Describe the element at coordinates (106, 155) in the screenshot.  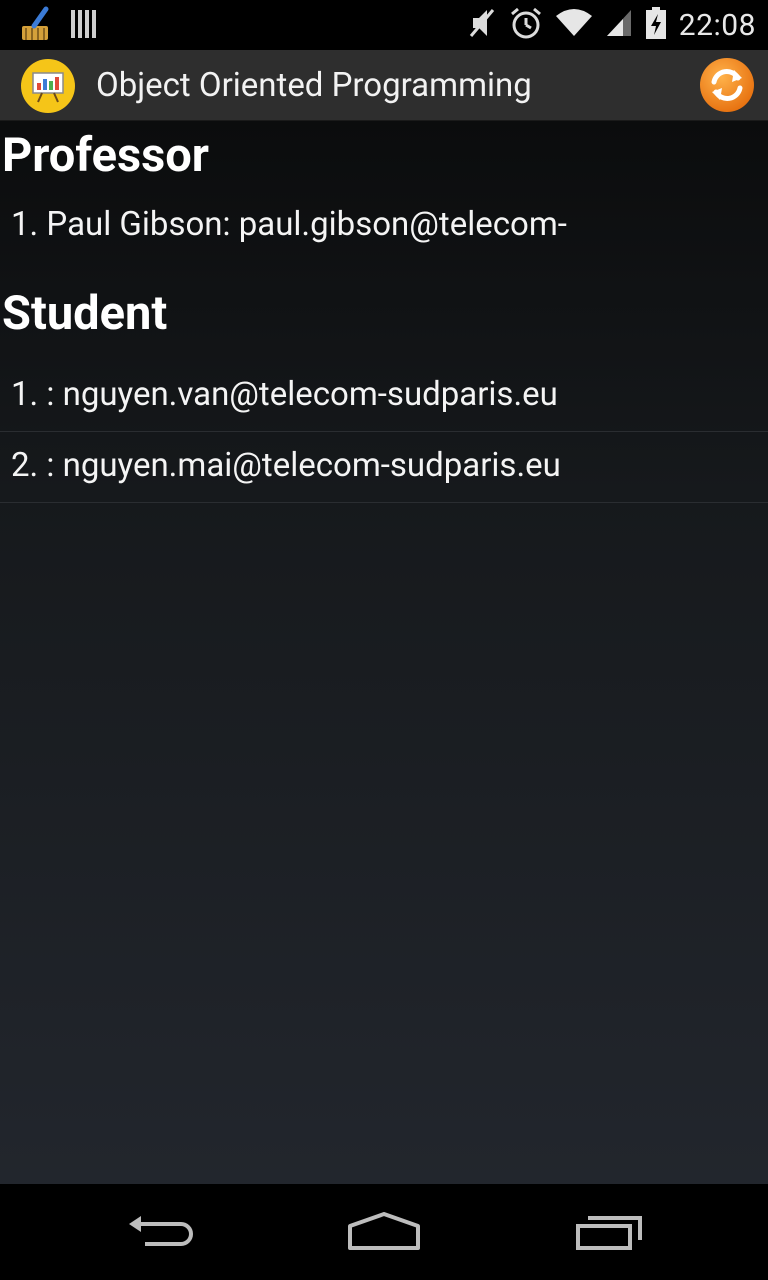
I see `professor-header: Professor` at that location.